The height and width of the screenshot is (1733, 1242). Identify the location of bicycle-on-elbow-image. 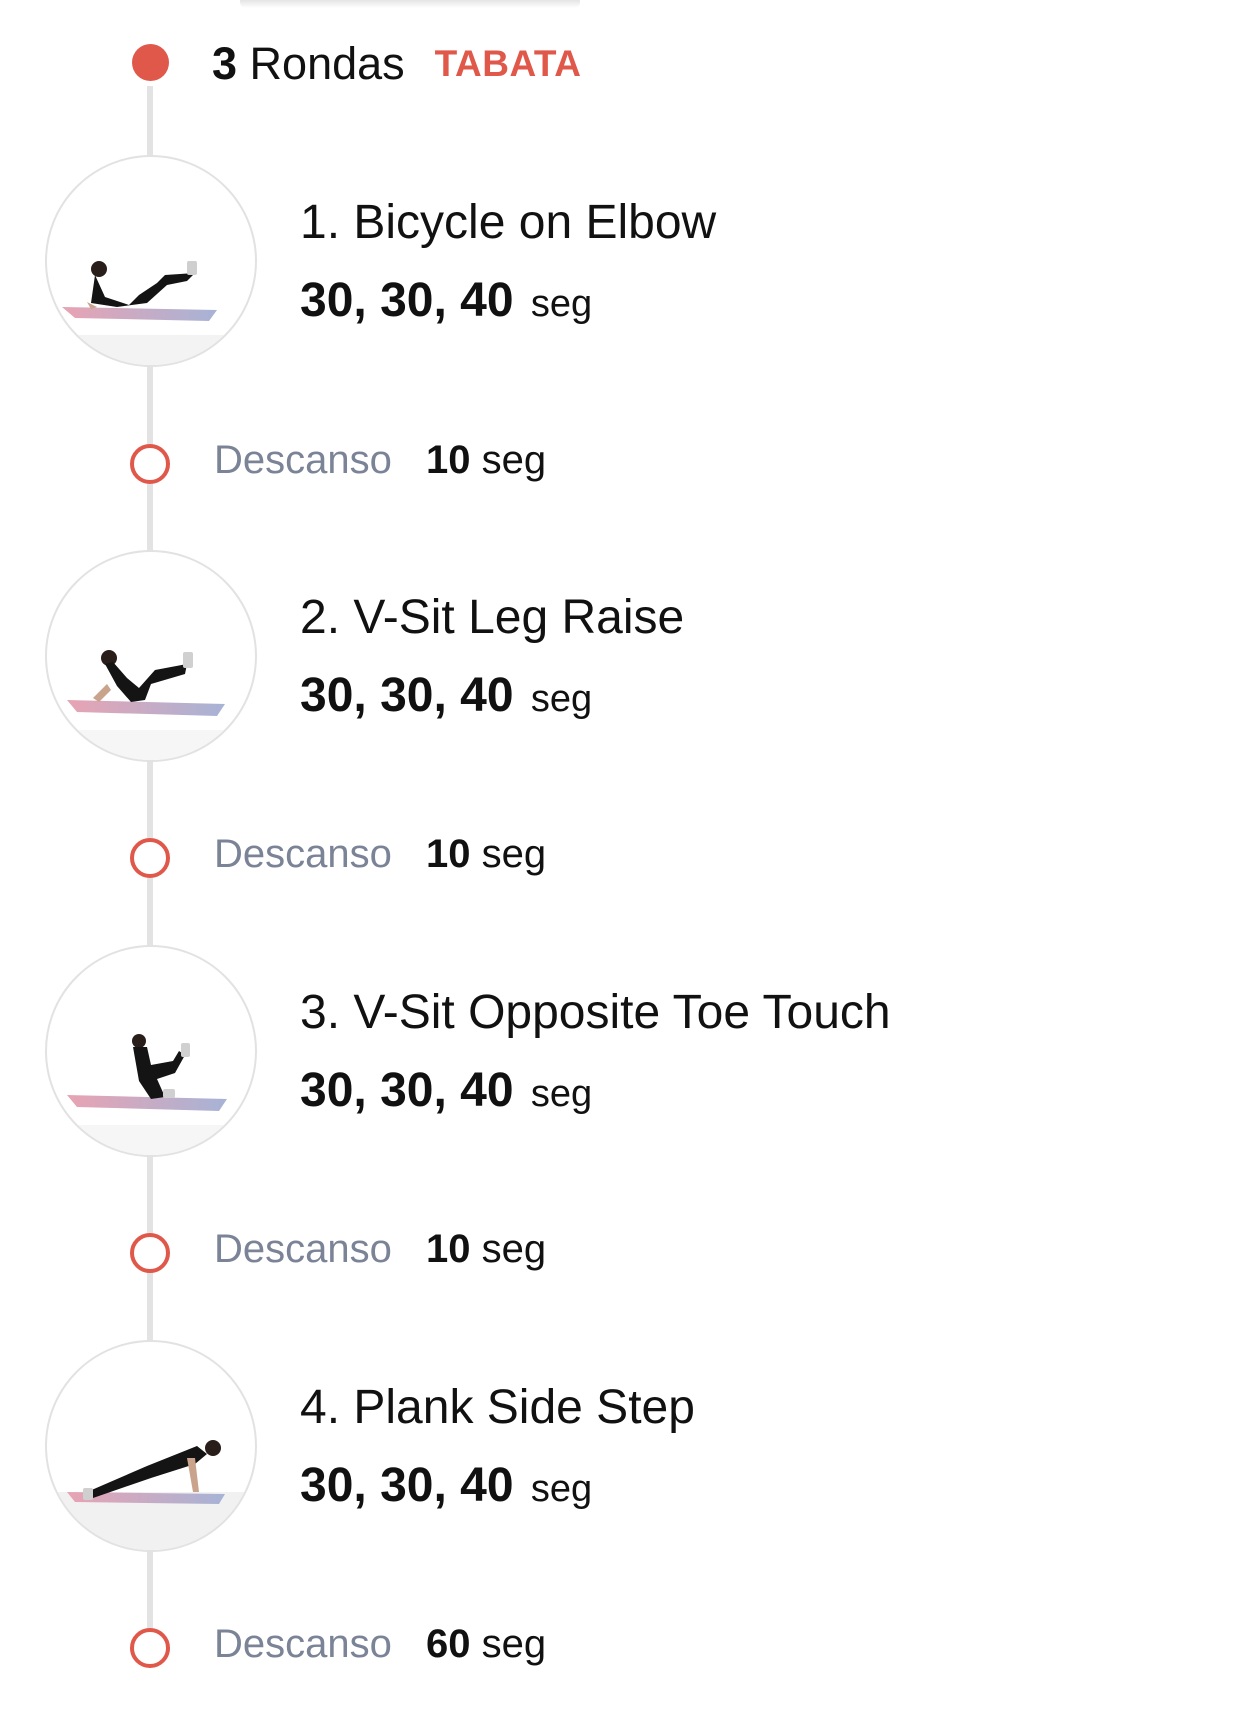
(151, 261).